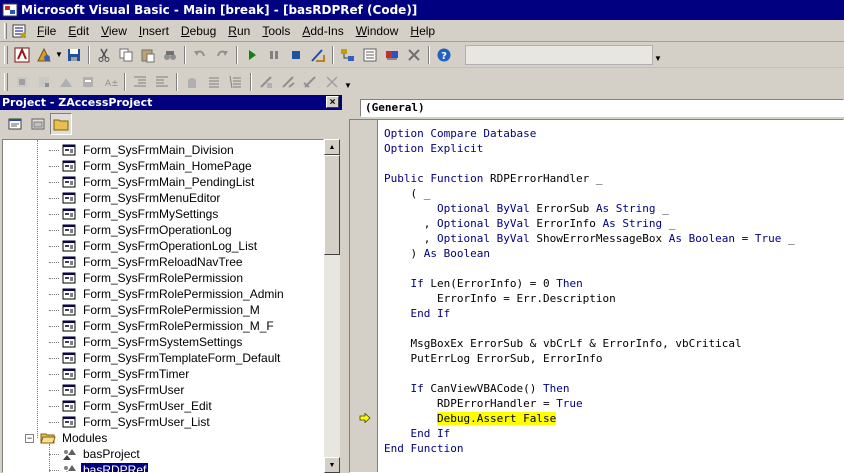 Image resolution: width=844 pixels, height=473 pixels. What do you see at coordinates (137, 406) in the screenshot?
I see `tree-item: Form_SysFrmUser_Edit` at bounding box center [137, 406].